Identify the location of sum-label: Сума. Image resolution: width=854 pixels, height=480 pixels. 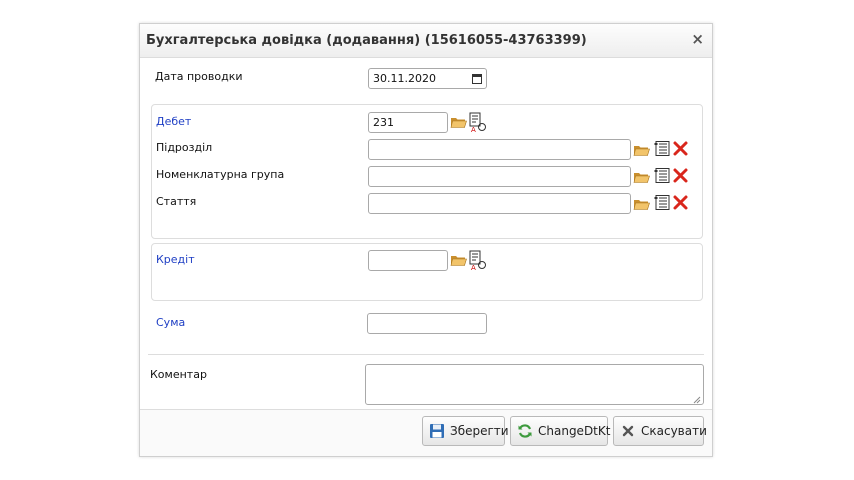
(171, 322).